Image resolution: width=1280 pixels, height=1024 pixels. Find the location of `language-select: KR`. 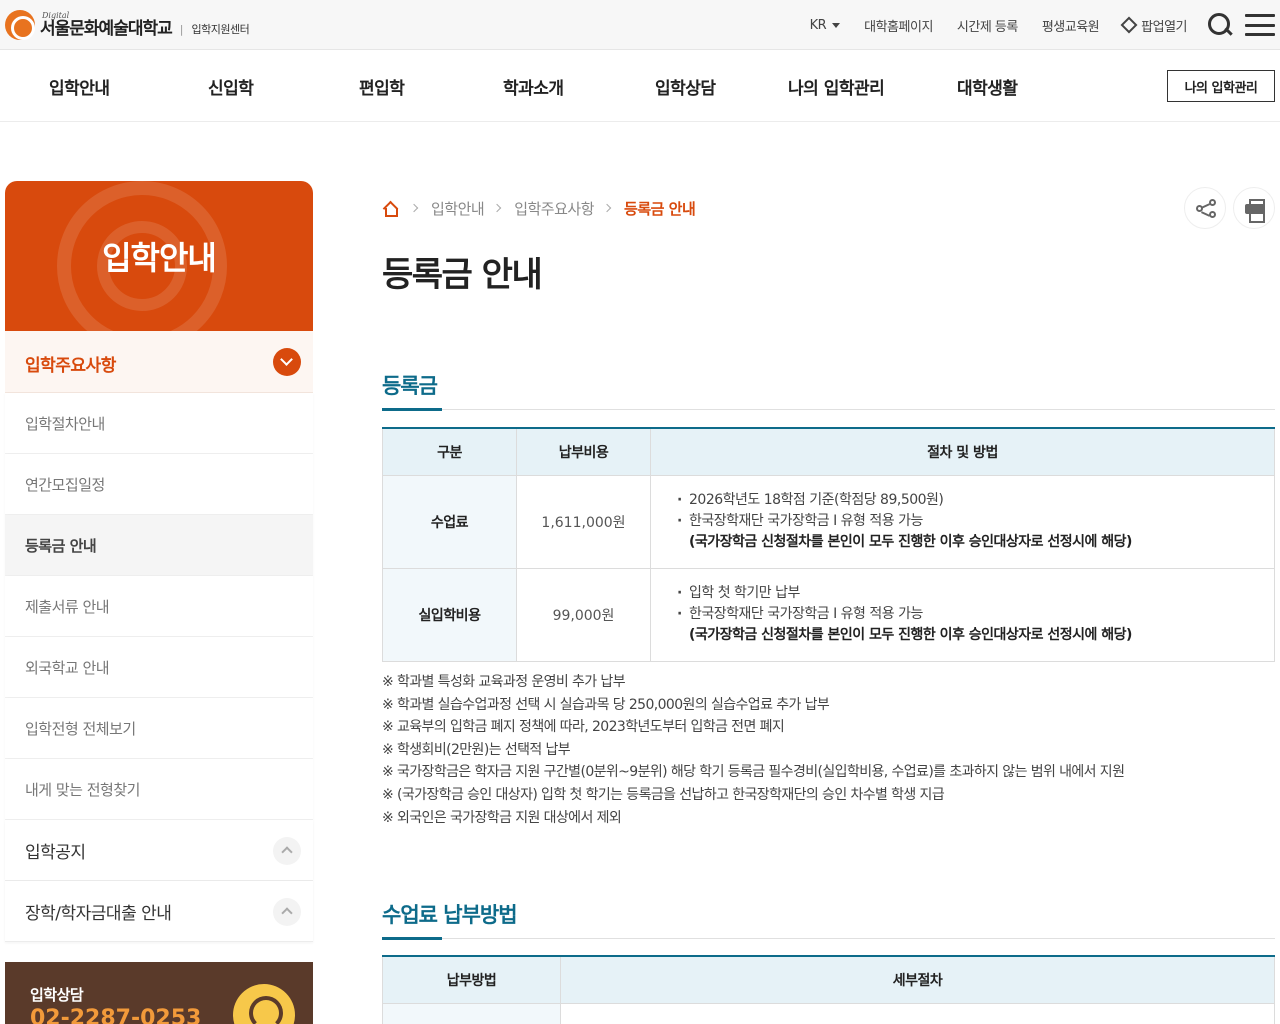

language-select: KR is located at coordinates (825, 25).